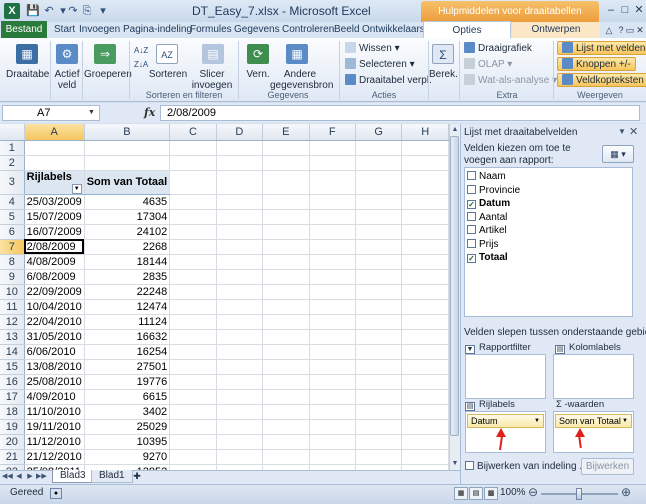 The width and height of the screenshot is (646, 504). Describe the element at coordinates (425, 382) in the screenshot. I see `cell-h16` at that location.